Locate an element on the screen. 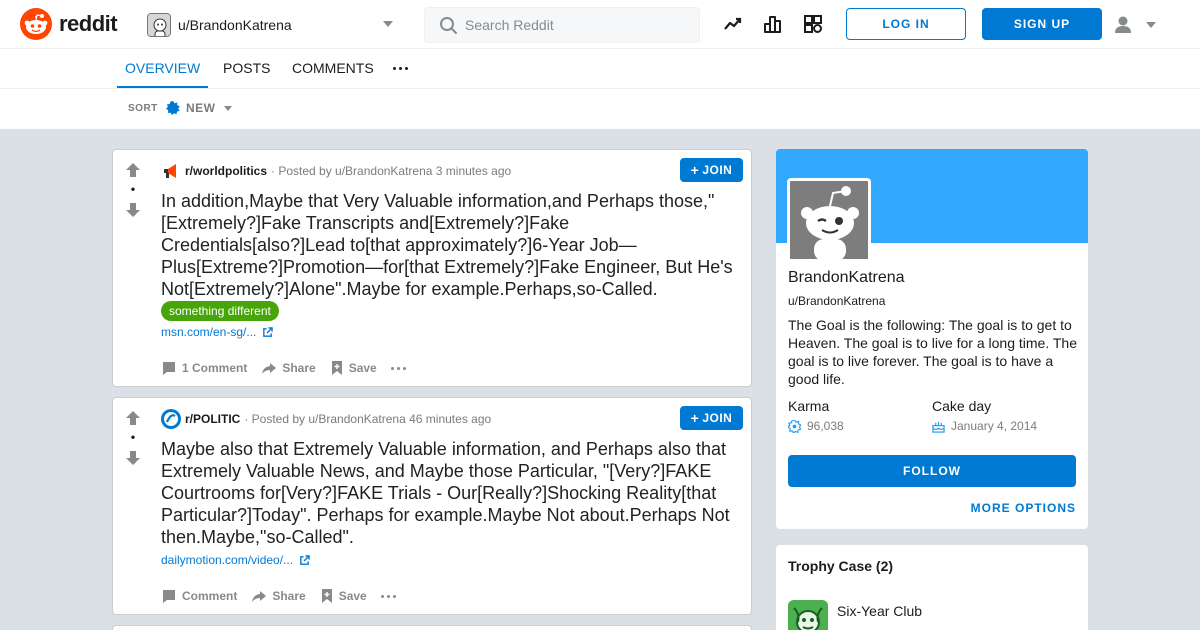 This screenshot has height=630, width=1200. search-input is located at coordinates (575, 25).